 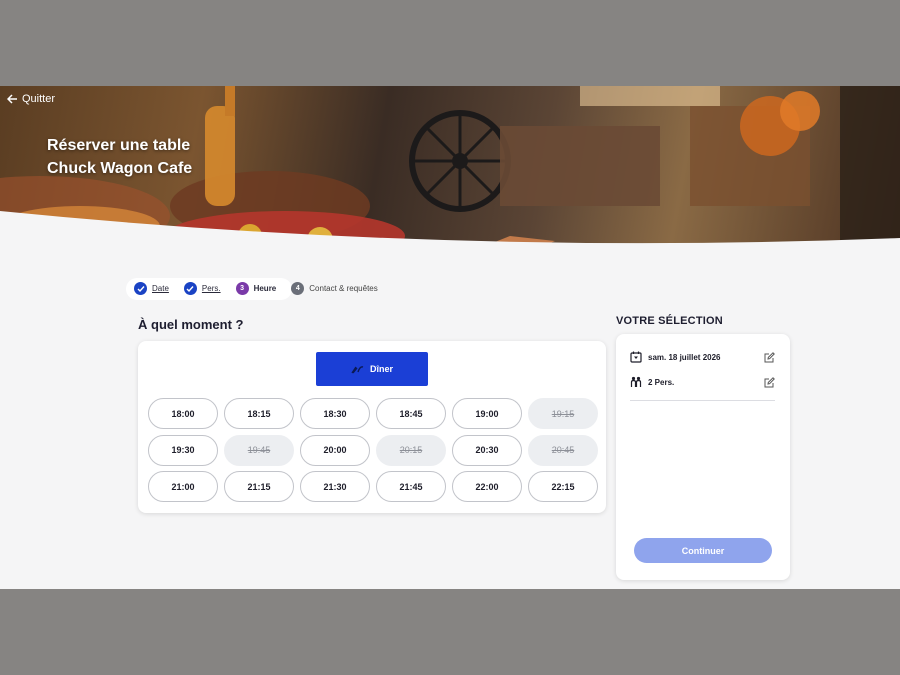 I want to click on time-slot: 19:00, so click(x=487, y=413).